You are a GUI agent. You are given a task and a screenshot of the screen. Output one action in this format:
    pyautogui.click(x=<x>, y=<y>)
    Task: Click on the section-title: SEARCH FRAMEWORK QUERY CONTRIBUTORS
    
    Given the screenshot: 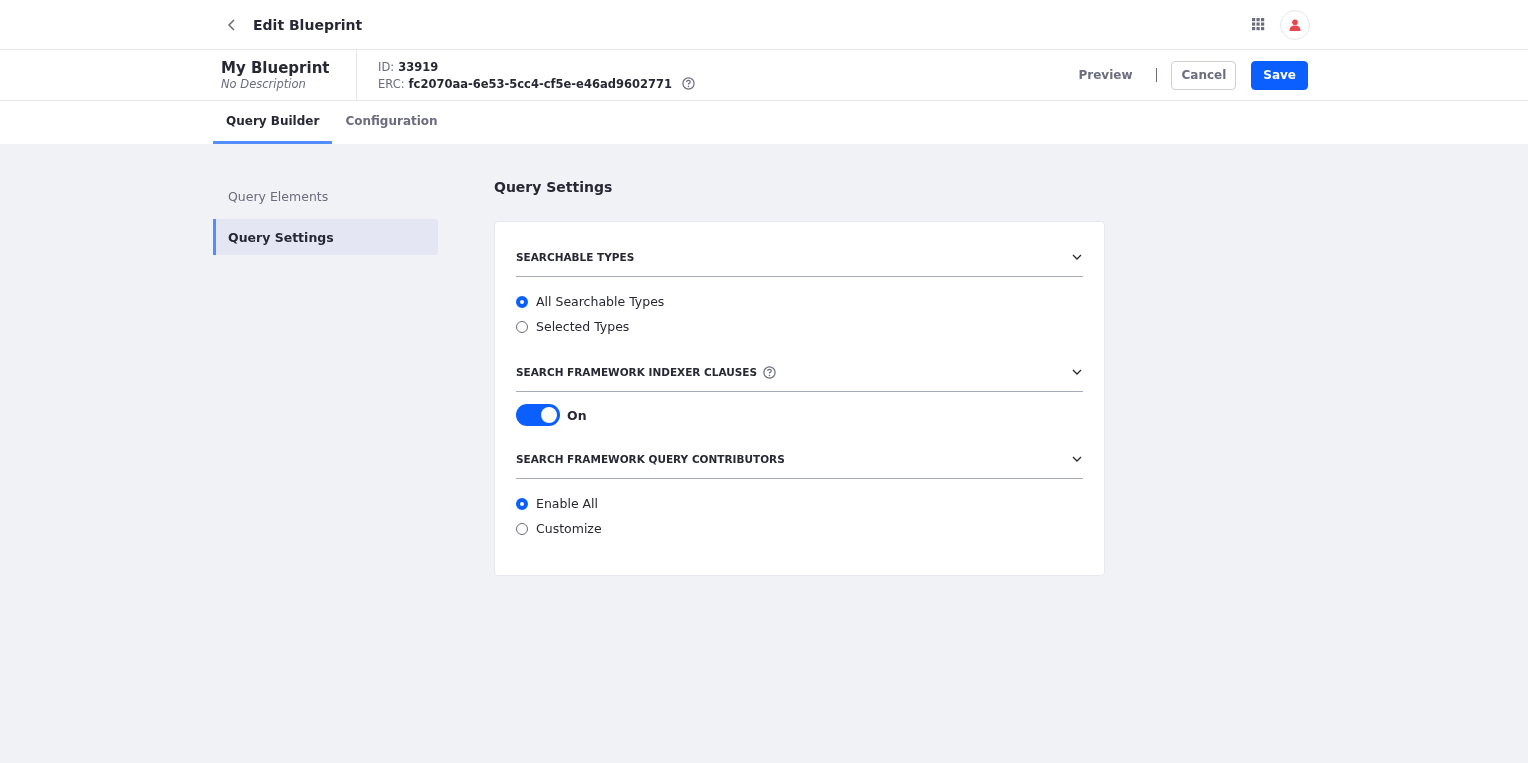 What is the action you would take?
    pyautogui.click(x=650, y=459)
    